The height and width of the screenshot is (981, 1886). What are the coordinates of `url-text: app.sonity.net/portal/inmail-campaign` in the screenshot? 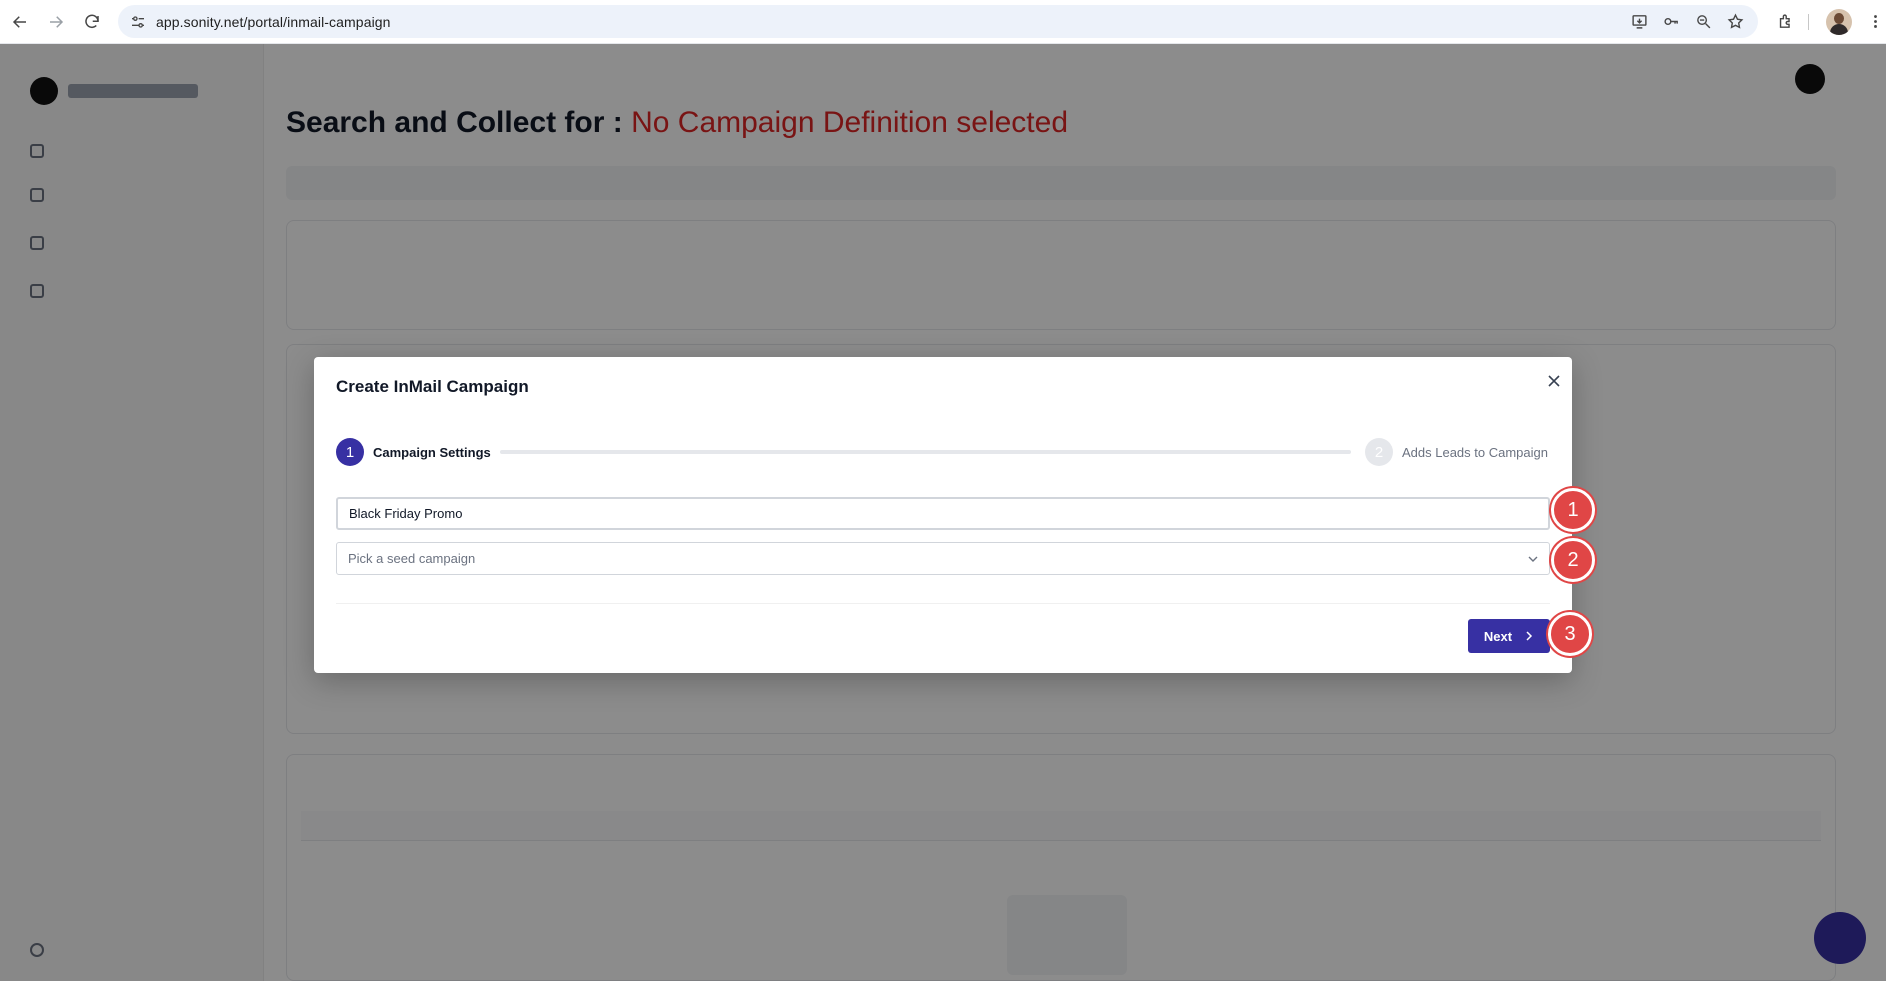 It's located at (273, 22).